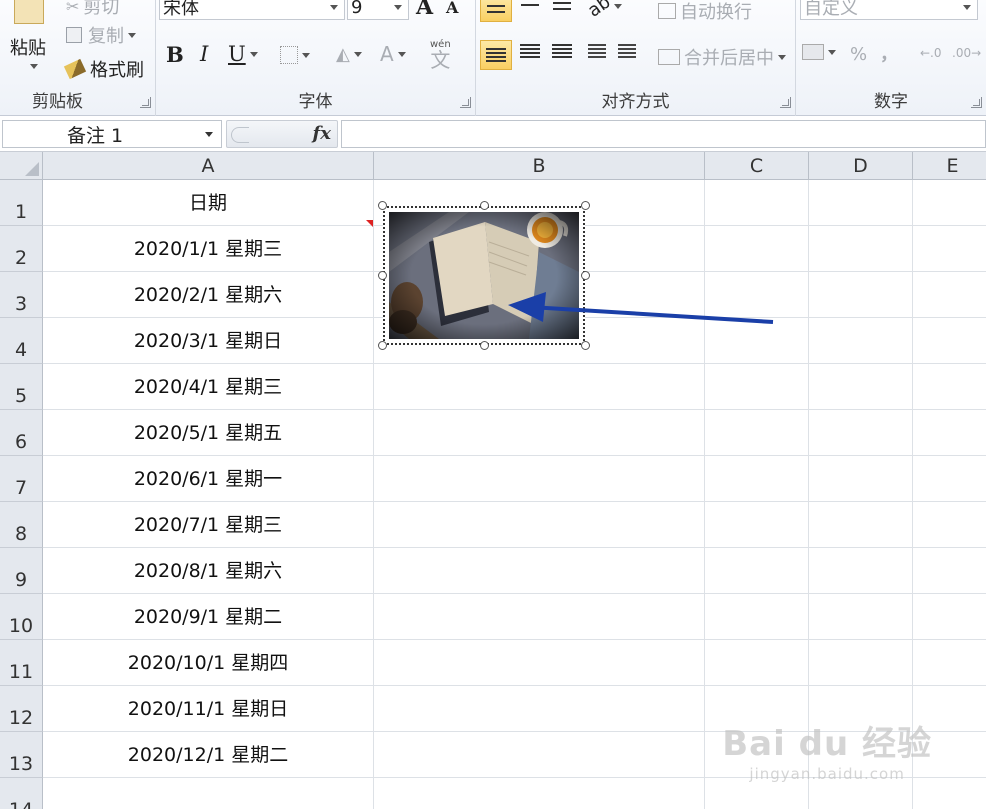 This screenshot has width=986, height=809. What do you see at coordinates (757, 479) in the screenshot?
I see `cell-c7` at bounding box center [757, 479].